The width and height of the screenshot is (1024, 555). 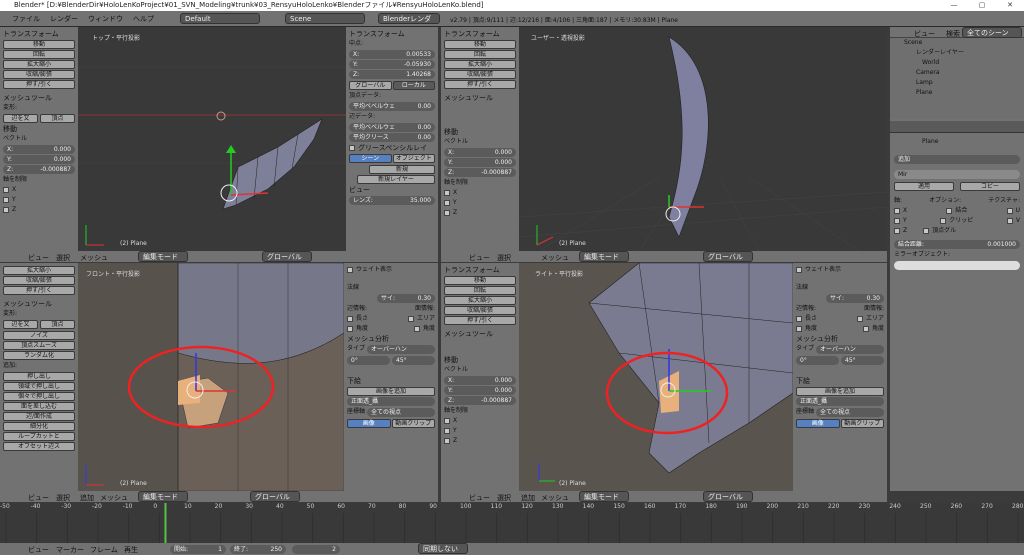 What do you see at coordinates (391, 270) in the screenshot?
I see `weight-display-checkbox: ウェイト表示` at bounding box center [391, 270].